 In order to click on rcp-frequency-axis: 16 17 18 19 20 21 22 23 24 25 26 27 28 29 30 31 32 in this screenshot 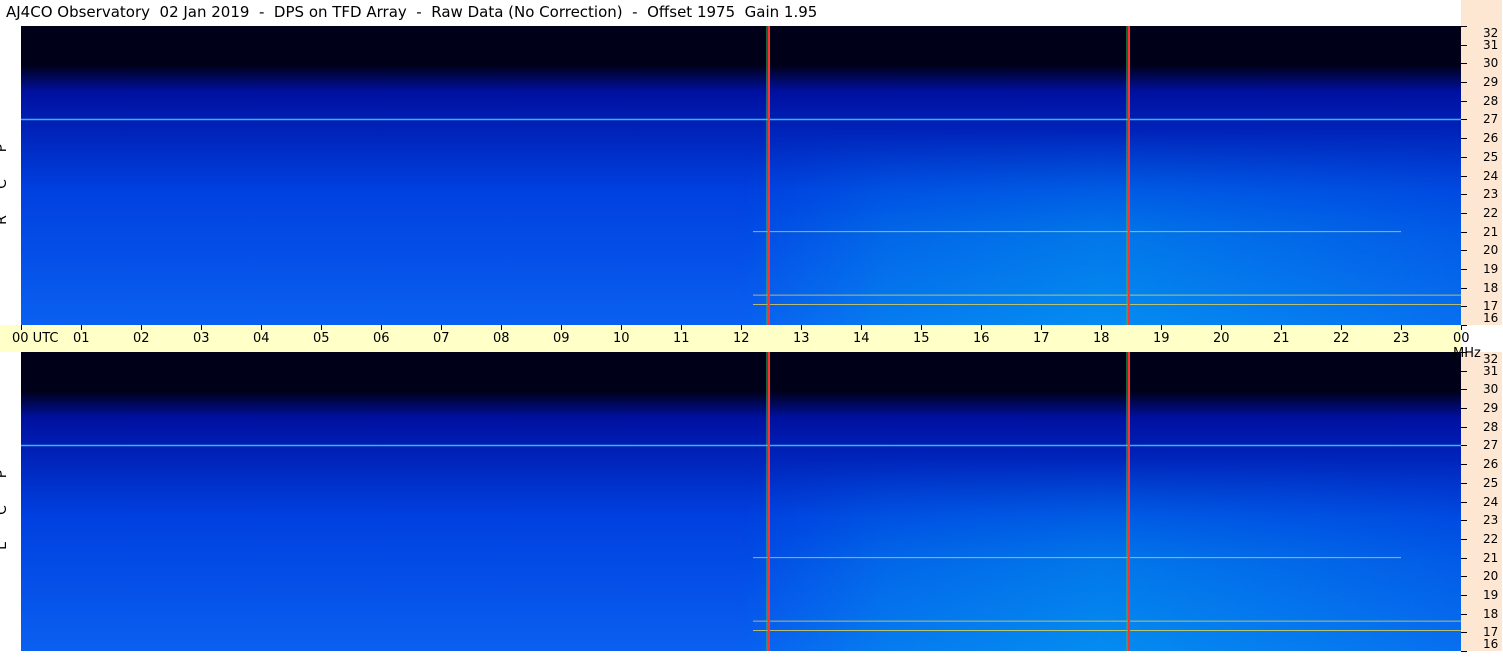, I will do `click(1481, 176)`.